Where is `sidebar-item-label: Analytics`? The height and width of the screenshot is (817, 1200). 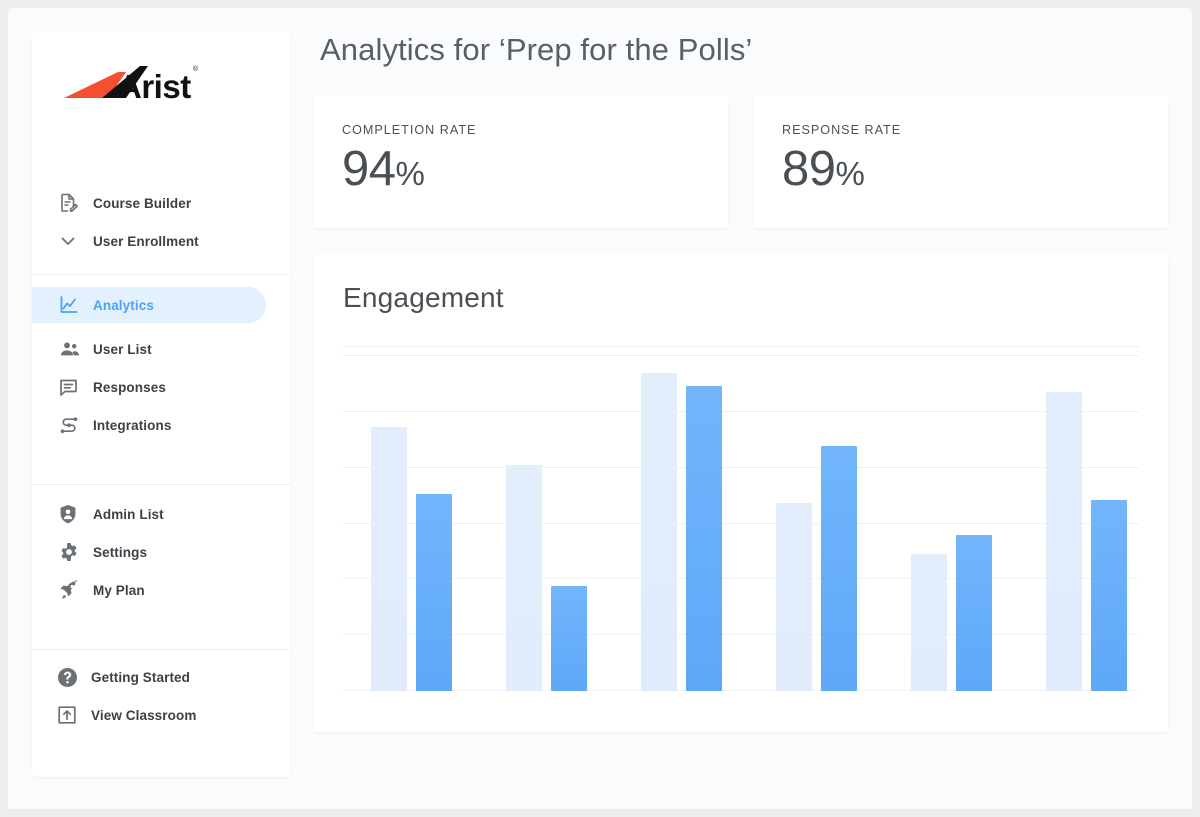
sidebar-item-label: Analytics is located at coordinates (123, 305).